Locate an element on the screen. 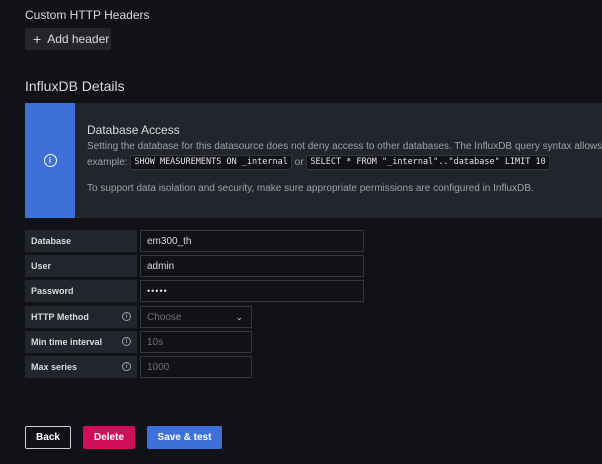 The image size is (602, 464). password-label-text: Password is located at coordinates (52, 291).